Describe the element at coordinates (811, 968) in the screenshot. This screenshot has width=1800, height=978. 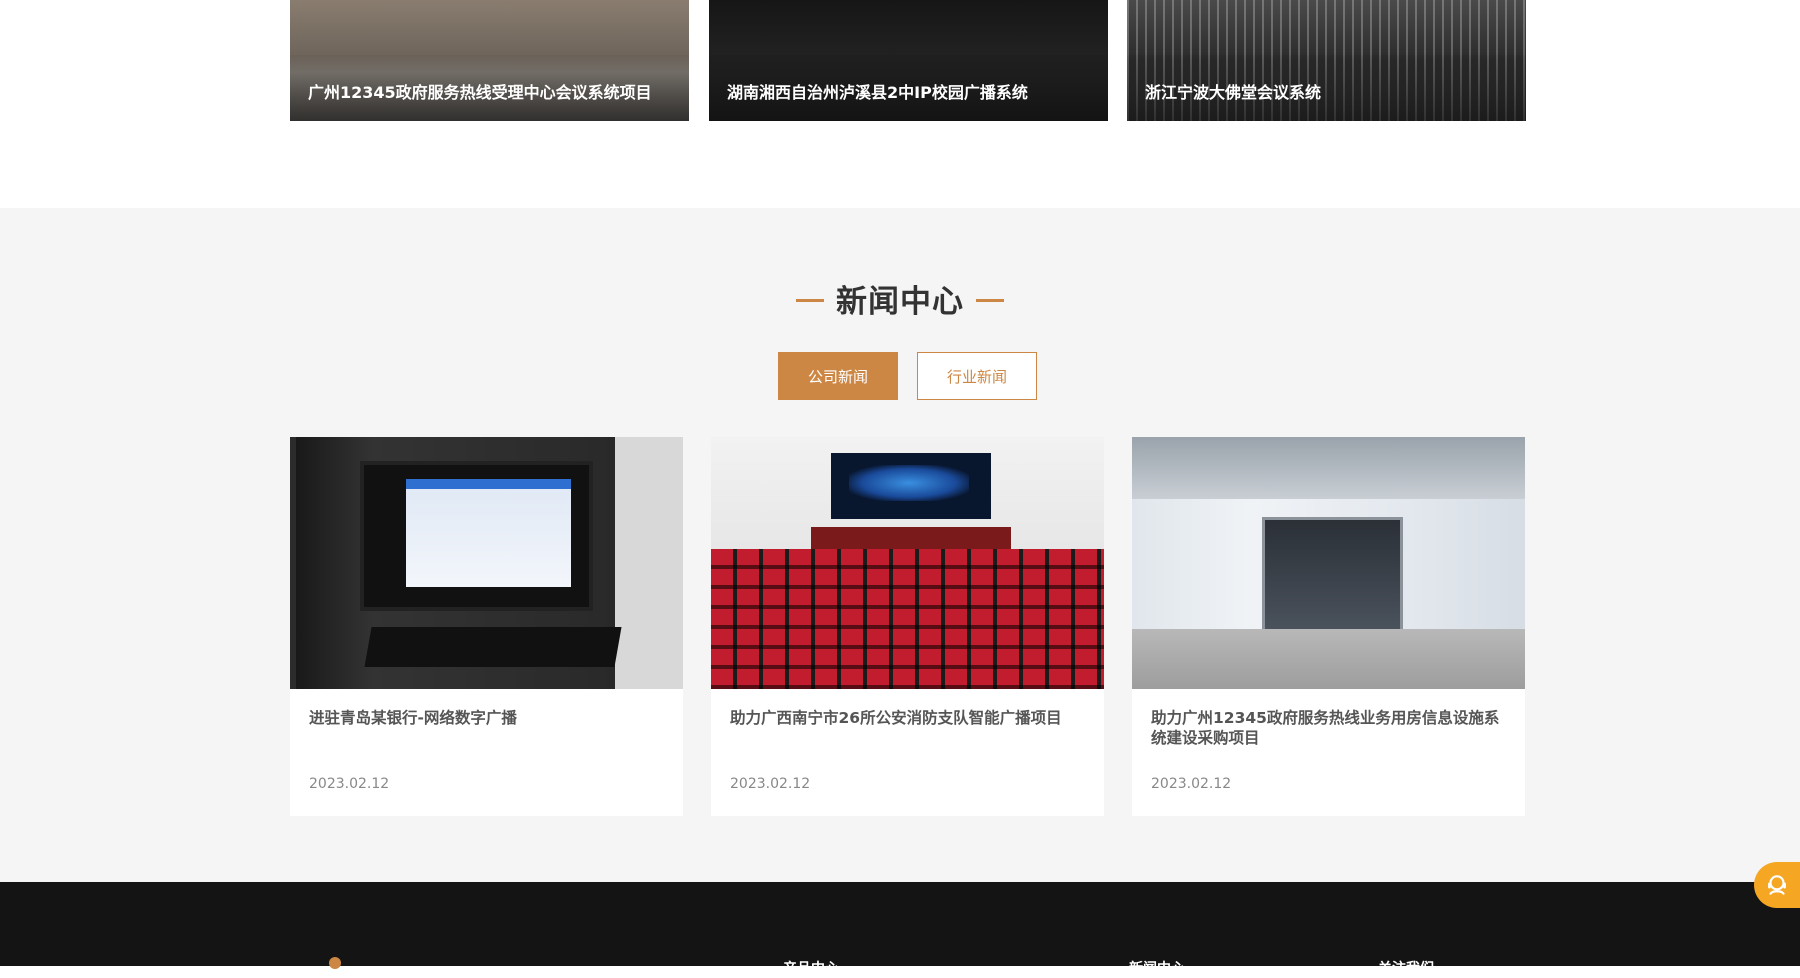
I see `footer-col-products: 产品中心` at that location.